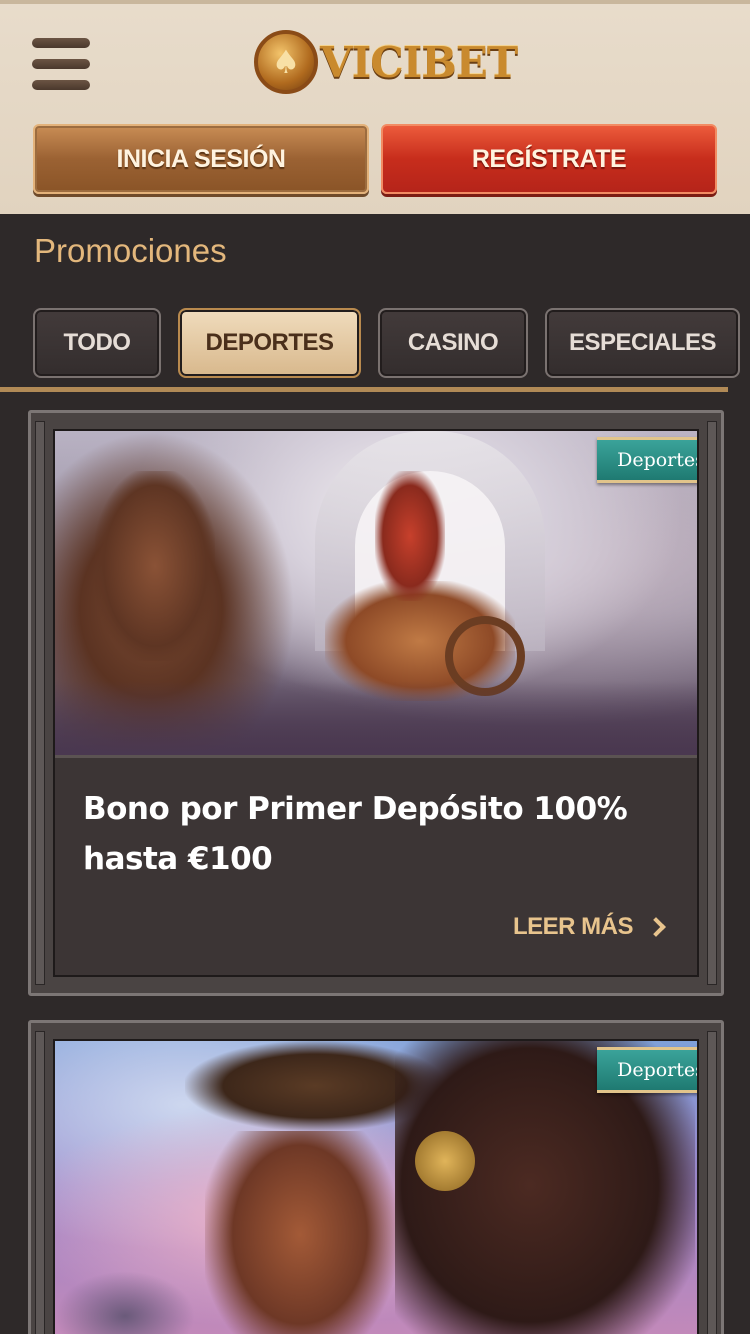  I want to click on tab-casino: CASINO, so click(453, 343).